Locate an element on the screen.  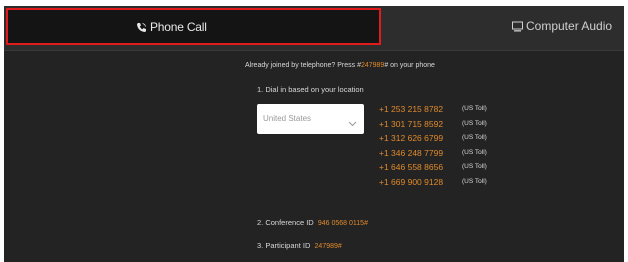
phone-number: +1 669 900 9128 is located at coordinates (411, 182).